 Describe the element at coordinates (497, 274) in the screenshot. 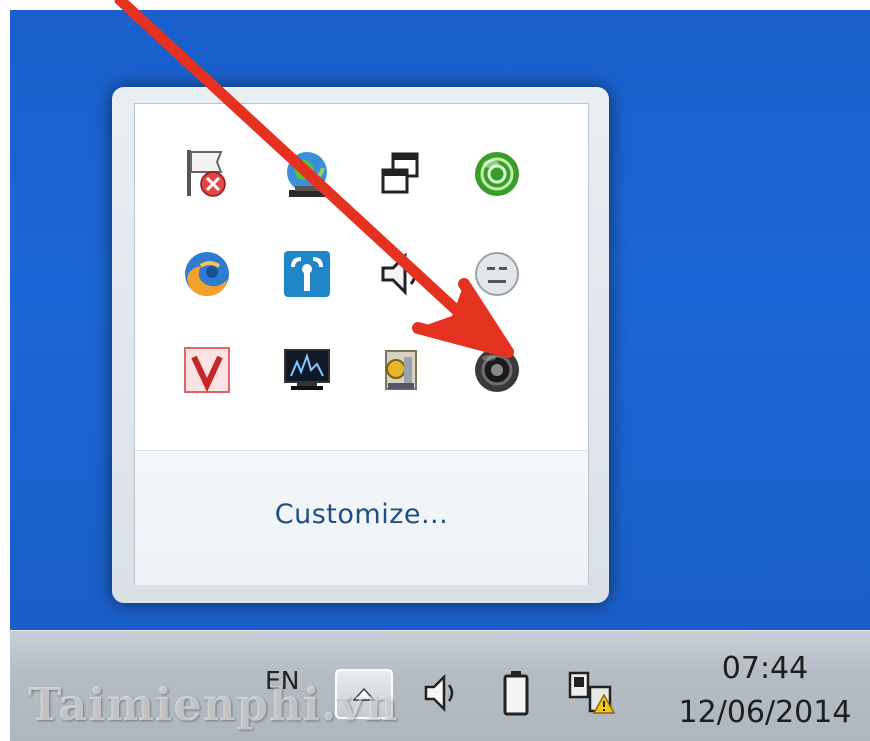

I see `smiley-icon` at that location.